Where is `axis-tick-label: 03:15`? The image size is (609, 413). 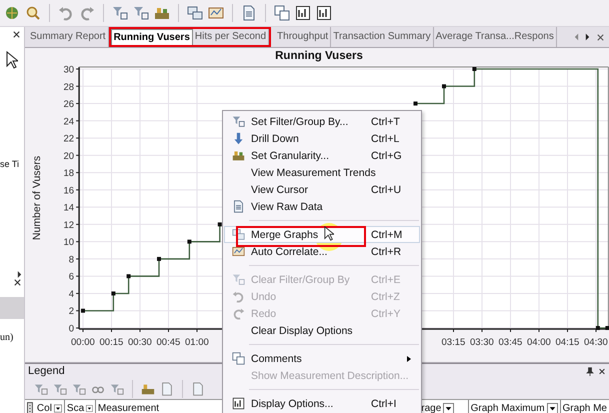 axis-tick-label: 03:15 is located at coordinates (454, 342).